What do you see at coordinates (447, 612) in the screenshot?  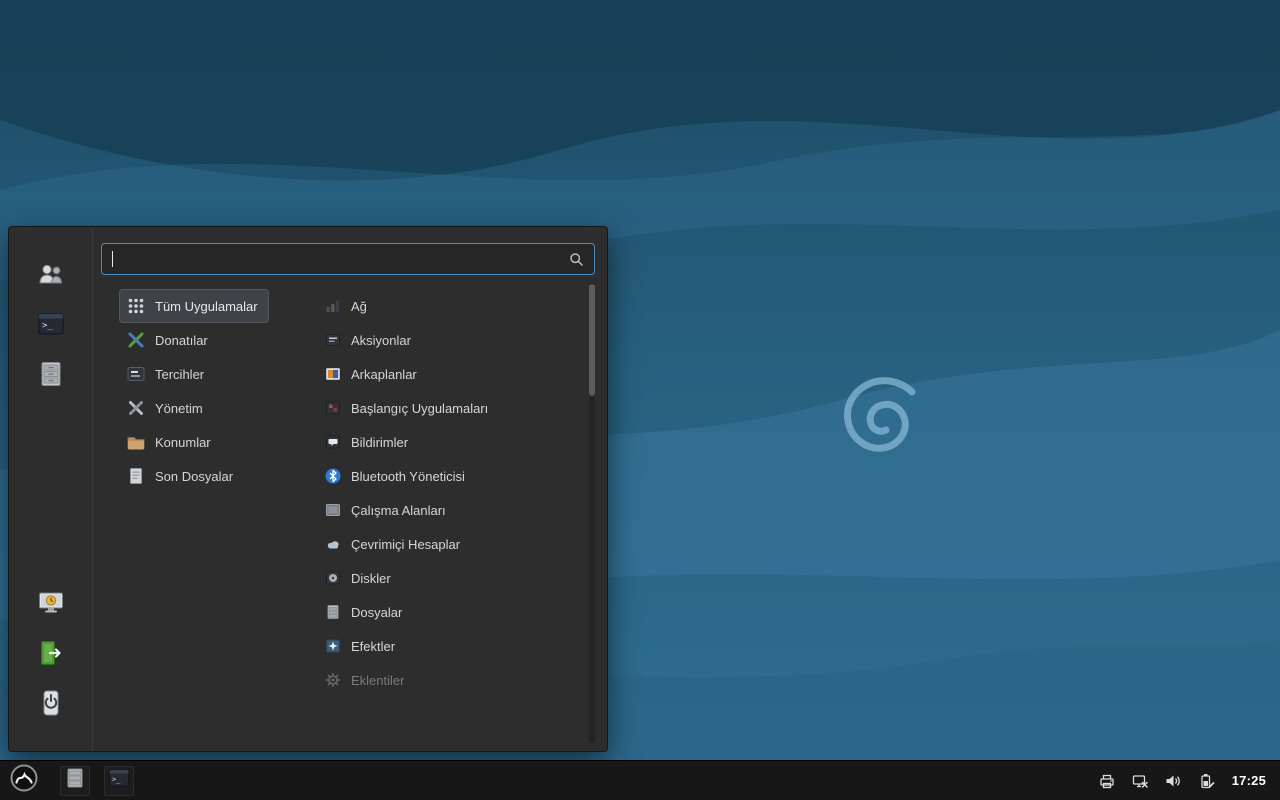 I see `app-files: Dosyalar` at bounding box center [447, 612].